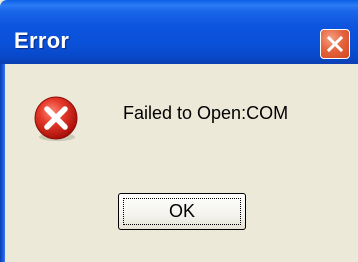 The width and height of the screenshot is (358, 262). Describe the element at coordinates (42, 40) in the screenshot. I see `dialog-title: Error` at that location.